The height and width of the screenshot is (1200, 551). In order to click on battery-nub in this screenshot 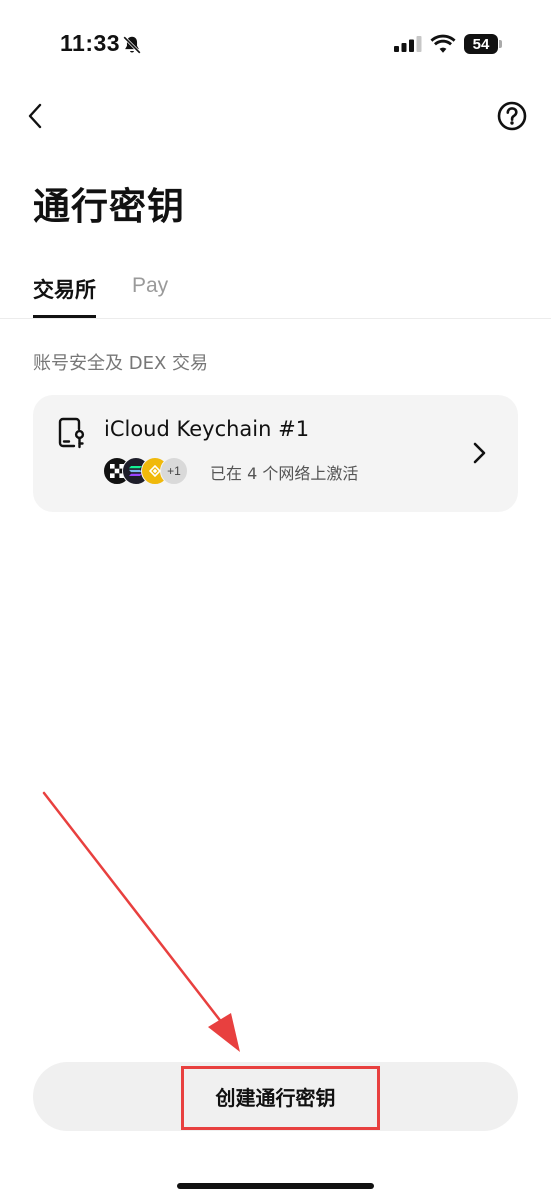, I will do `click(500, 44)`.